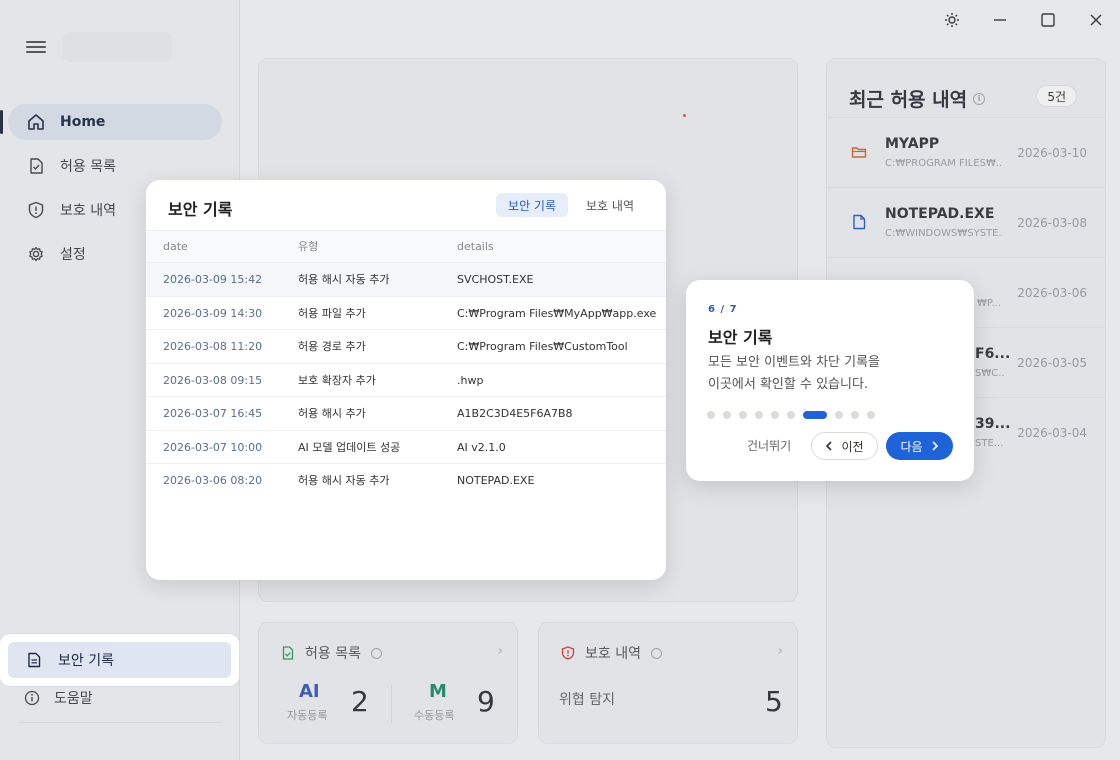 The width and height of the screenshot is (1120, 760). What do you see at coordinates (833, 374) in the screenshot?
I see `tour-description: 모든 보안 이벤트와 차단 기록을 이곳에서 확인할 수 있습니다.` at bounding box center [833, 374].